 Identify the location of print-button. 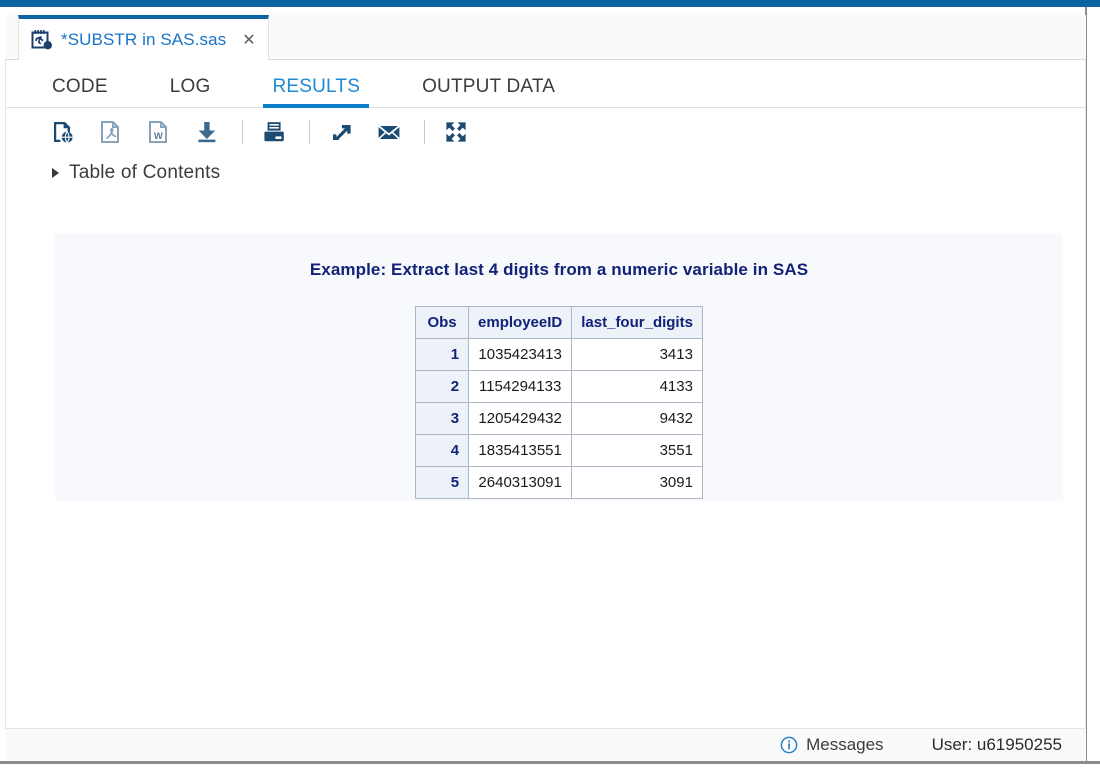
(274, 132).